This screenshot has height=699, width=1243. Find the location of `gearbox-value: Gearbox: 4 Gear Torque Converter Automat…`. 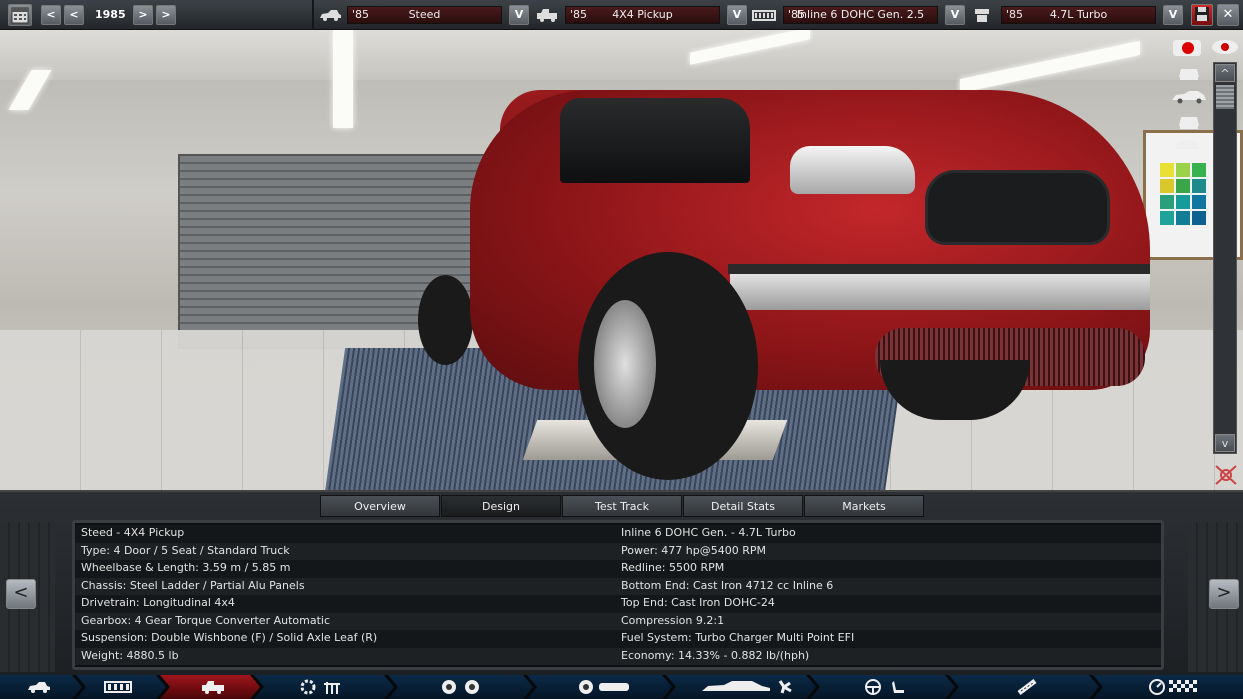

gearbox-value: Gearbox: 4 Gear Torque Converter Automat… is located at coordinates (206, 620).